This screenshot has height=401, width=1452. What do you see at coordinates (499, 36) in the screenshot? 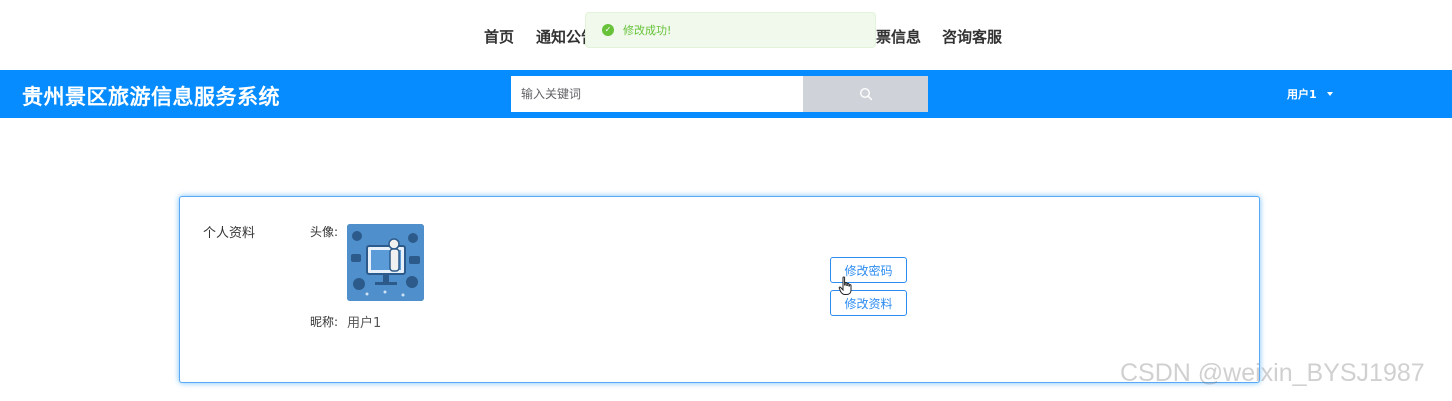
I see `nav-item-home: 首页` at bounding box center [499, 36].